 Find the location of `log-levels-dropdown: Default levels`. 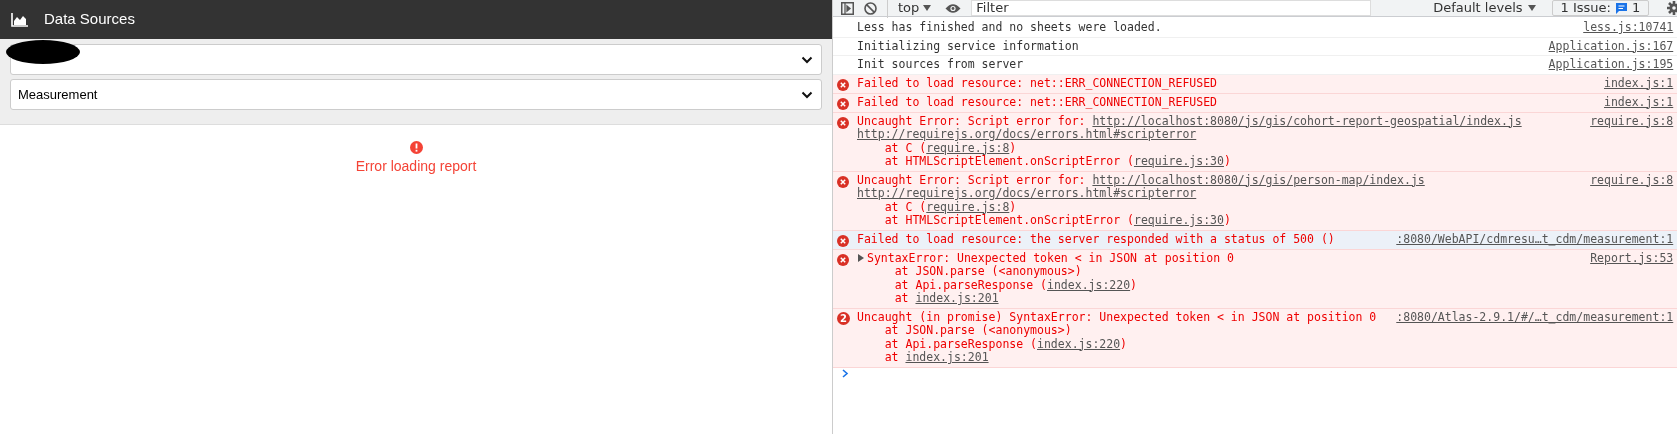

log-levels-dropdown: Default levels is located at coordinates (1484, 9).